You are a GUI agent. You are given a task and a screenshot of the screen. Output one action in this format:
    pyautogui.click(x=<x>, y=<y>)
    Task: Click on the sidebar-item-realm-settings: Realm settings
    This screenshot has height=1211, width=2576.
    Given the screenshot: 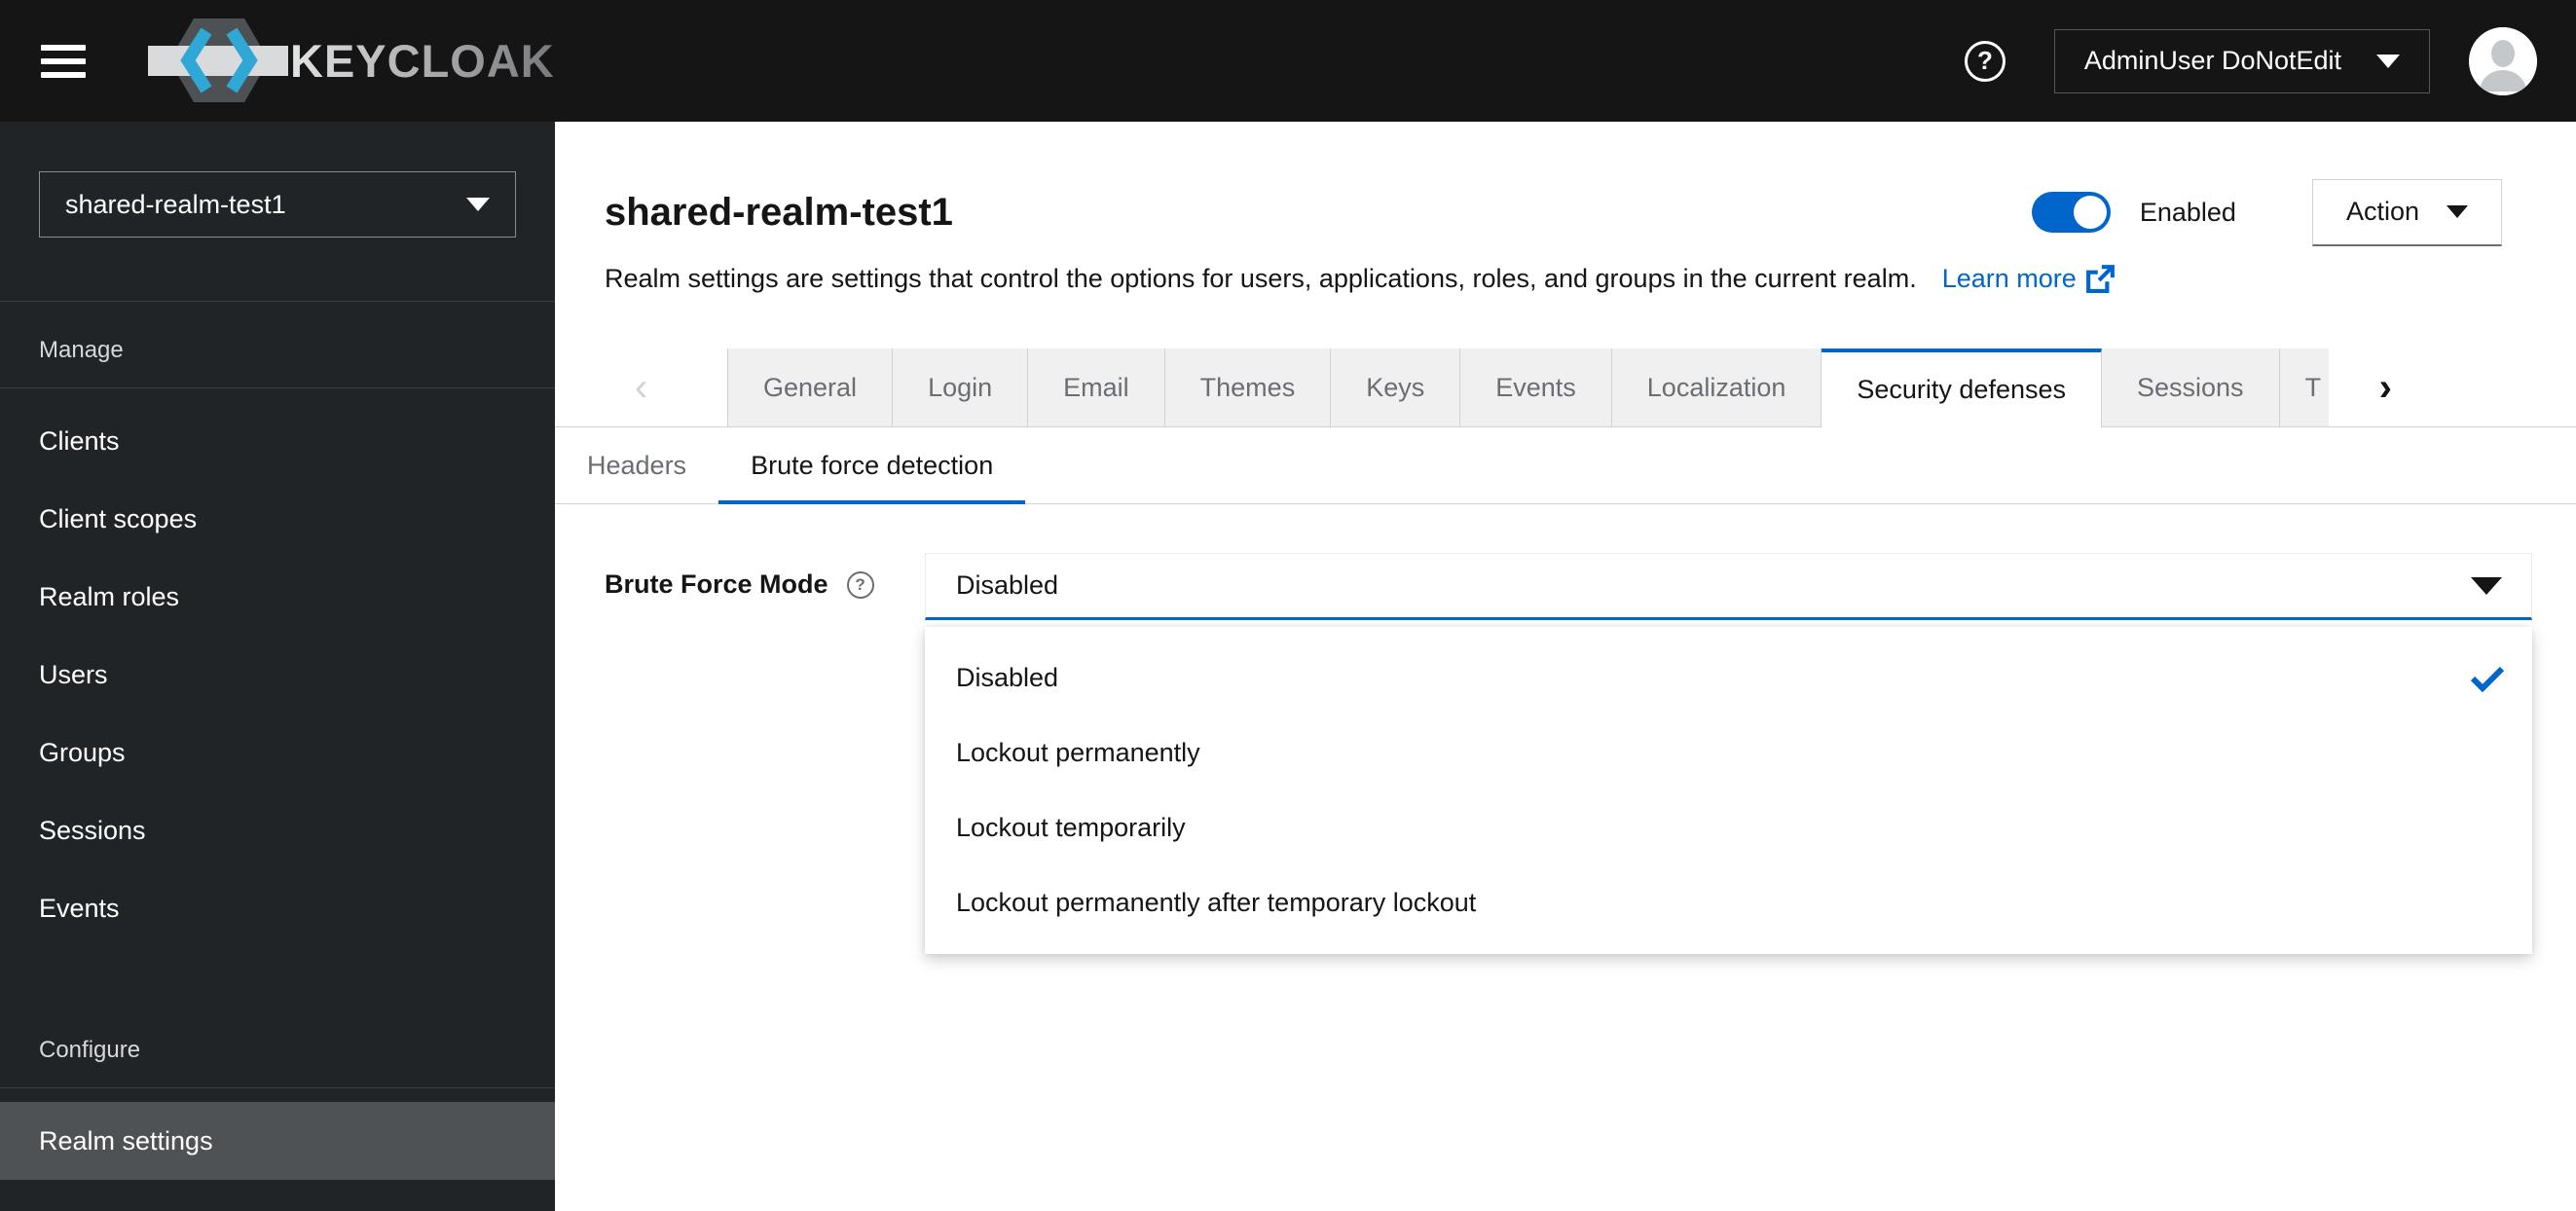 What is the action you would take?
    pyautogui.click(x=277, y=1141)
    